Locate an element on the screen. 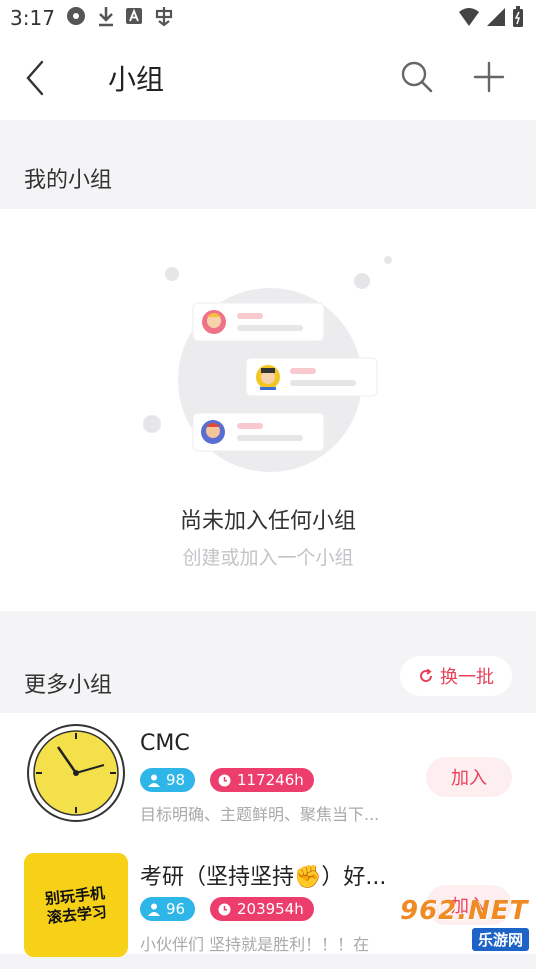 The height and width of the screenshot is (969, 536). study-hours: 117246h is located at coordinates (270, 780).